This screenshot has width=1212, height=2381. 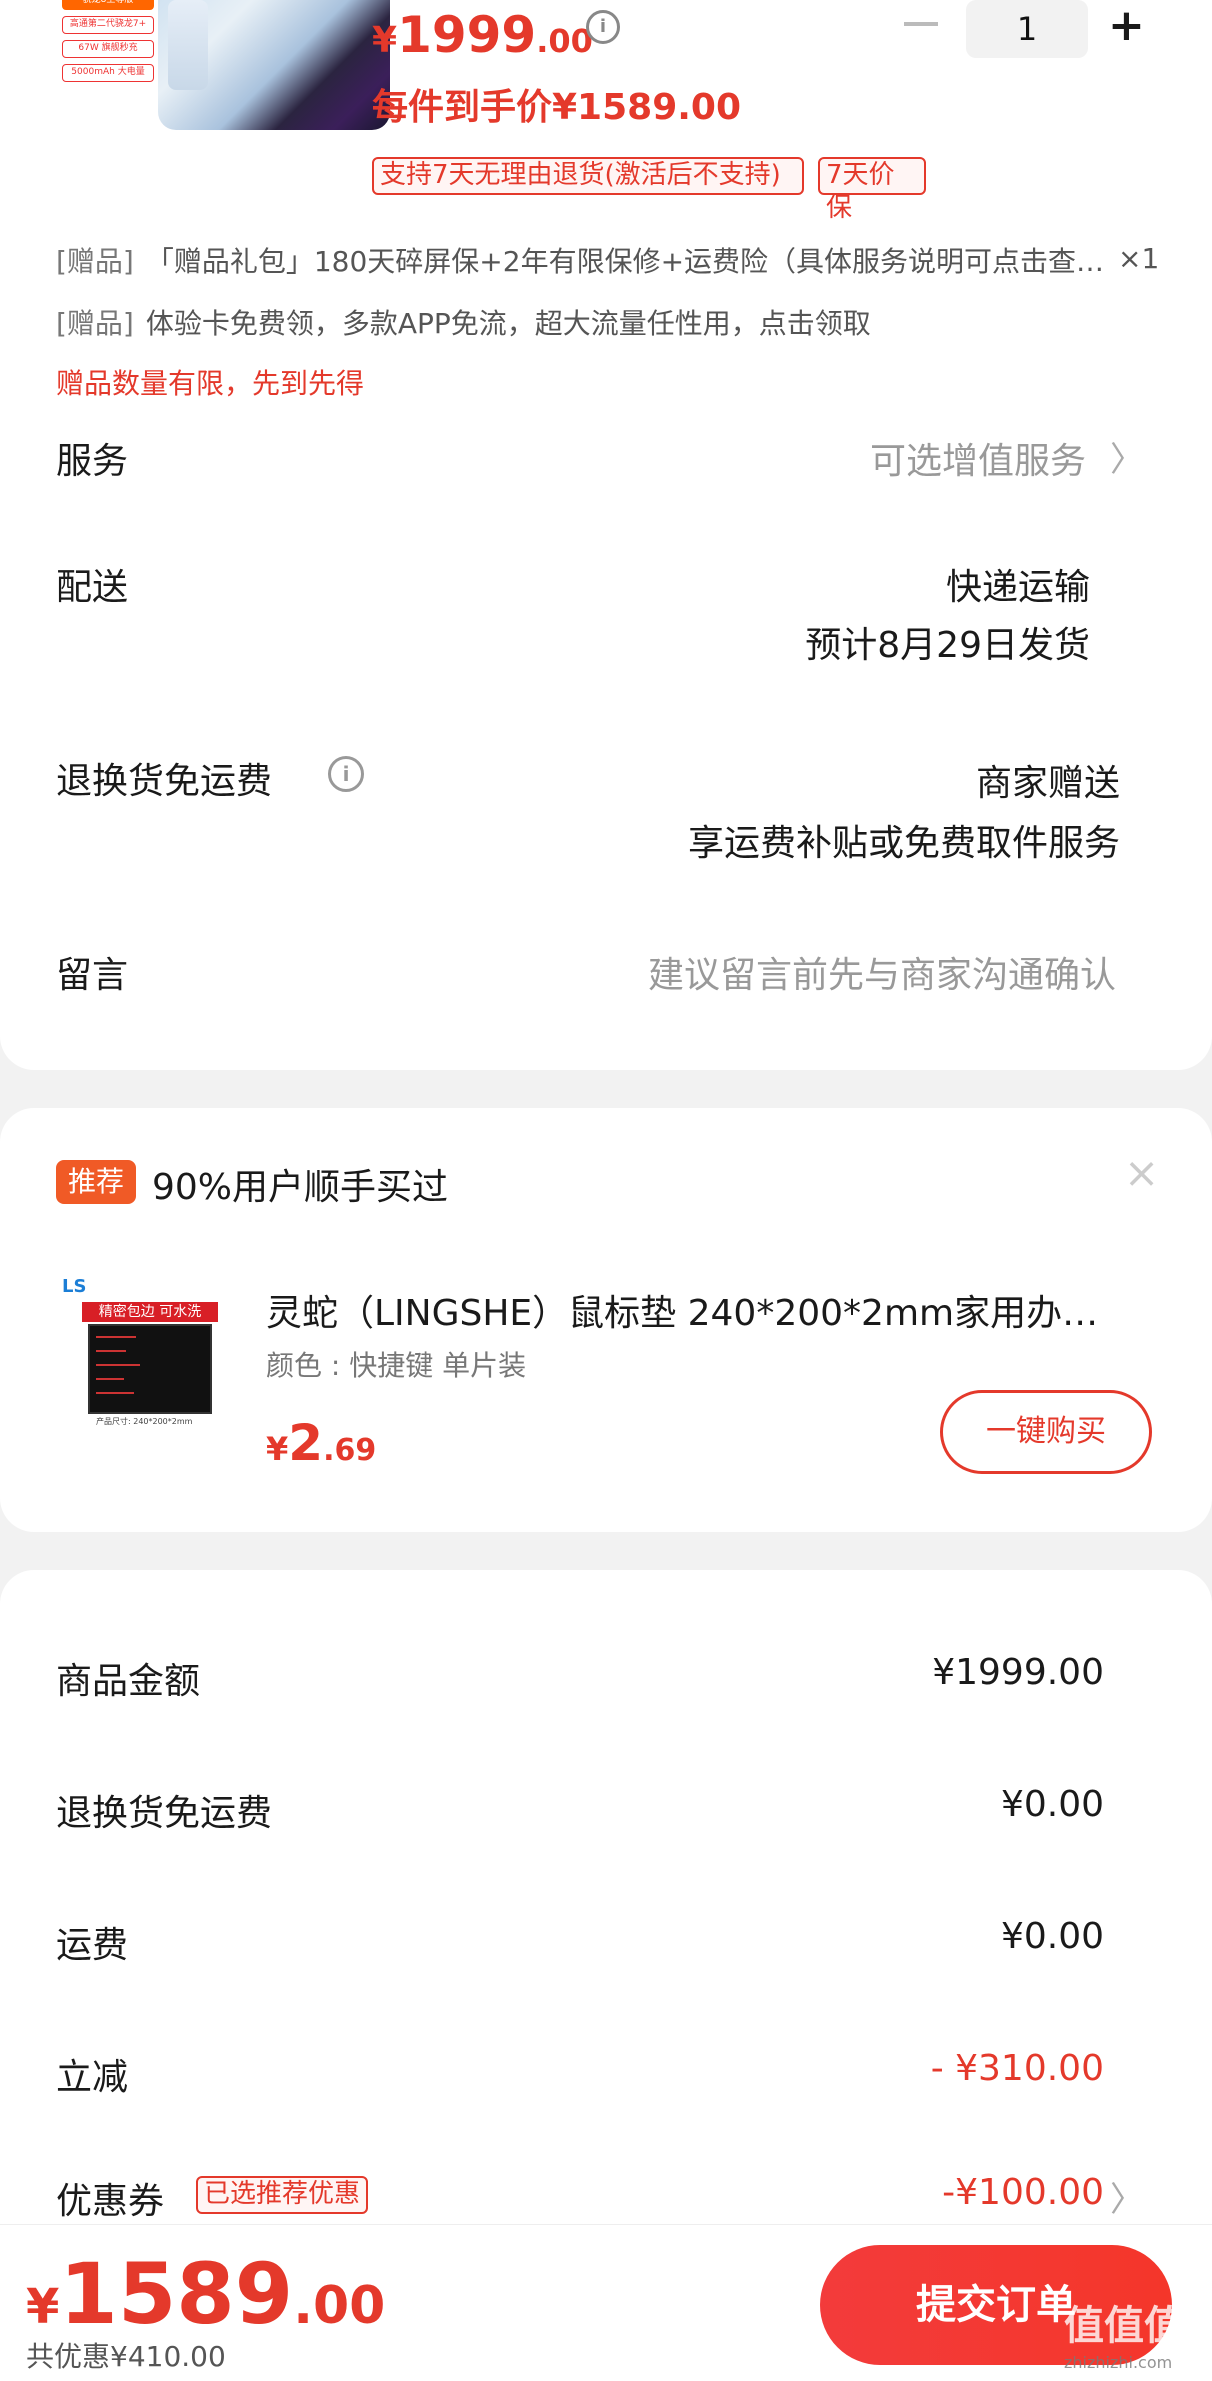 What do you see at coordinates (699, 1310) in the screenshot?
I see `recommend-item-name: 灵蛇（LINGSHE）鼠标垫 240*200*2mm家用办公游戏电竞鼠标垫` at bounding box center [699, 1310].